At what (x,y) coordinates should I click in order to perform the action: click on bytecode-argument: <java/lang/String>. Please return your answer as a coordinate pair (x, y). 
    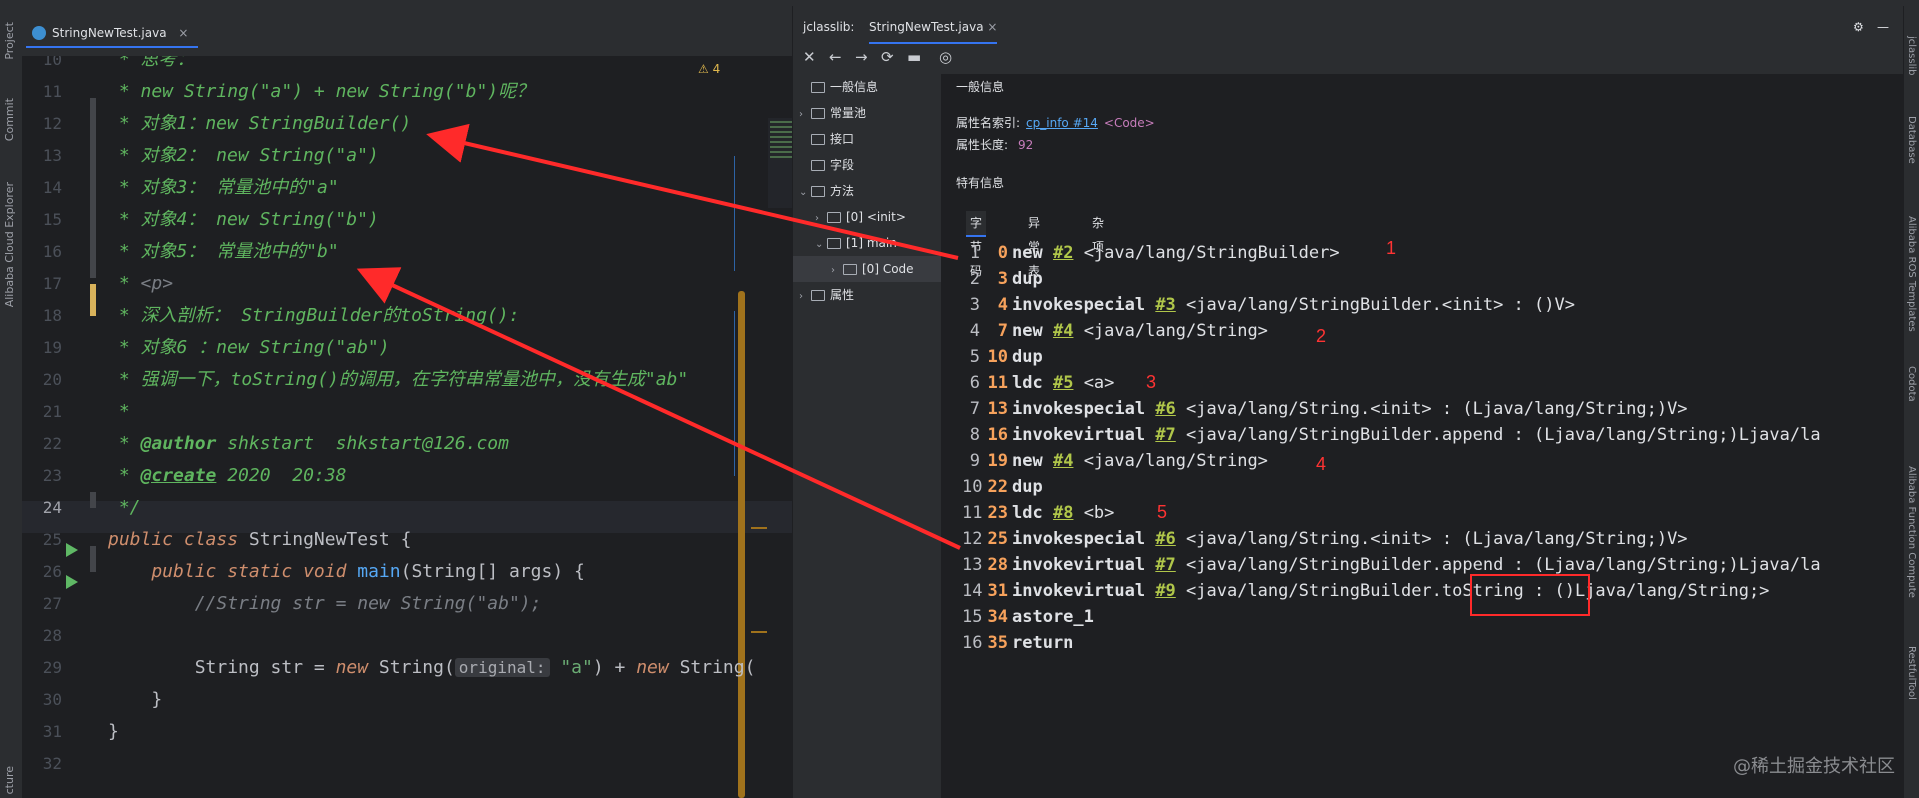
    Looking at the image, I should click on (1170, 331).